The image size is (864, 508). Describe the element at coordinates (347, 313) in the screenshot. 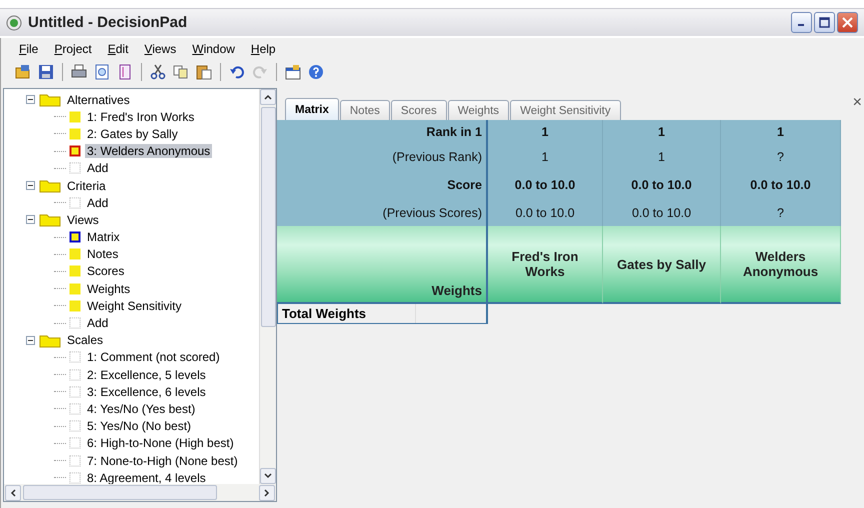

I see `row-label: Total Weights` at that location.